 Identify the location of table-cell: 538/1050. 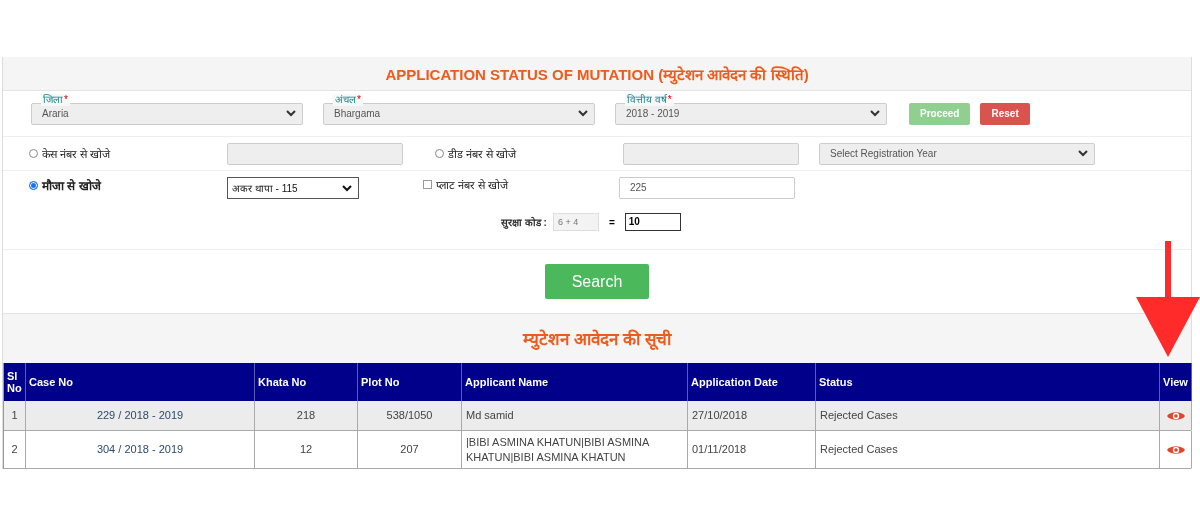
(410, 415).